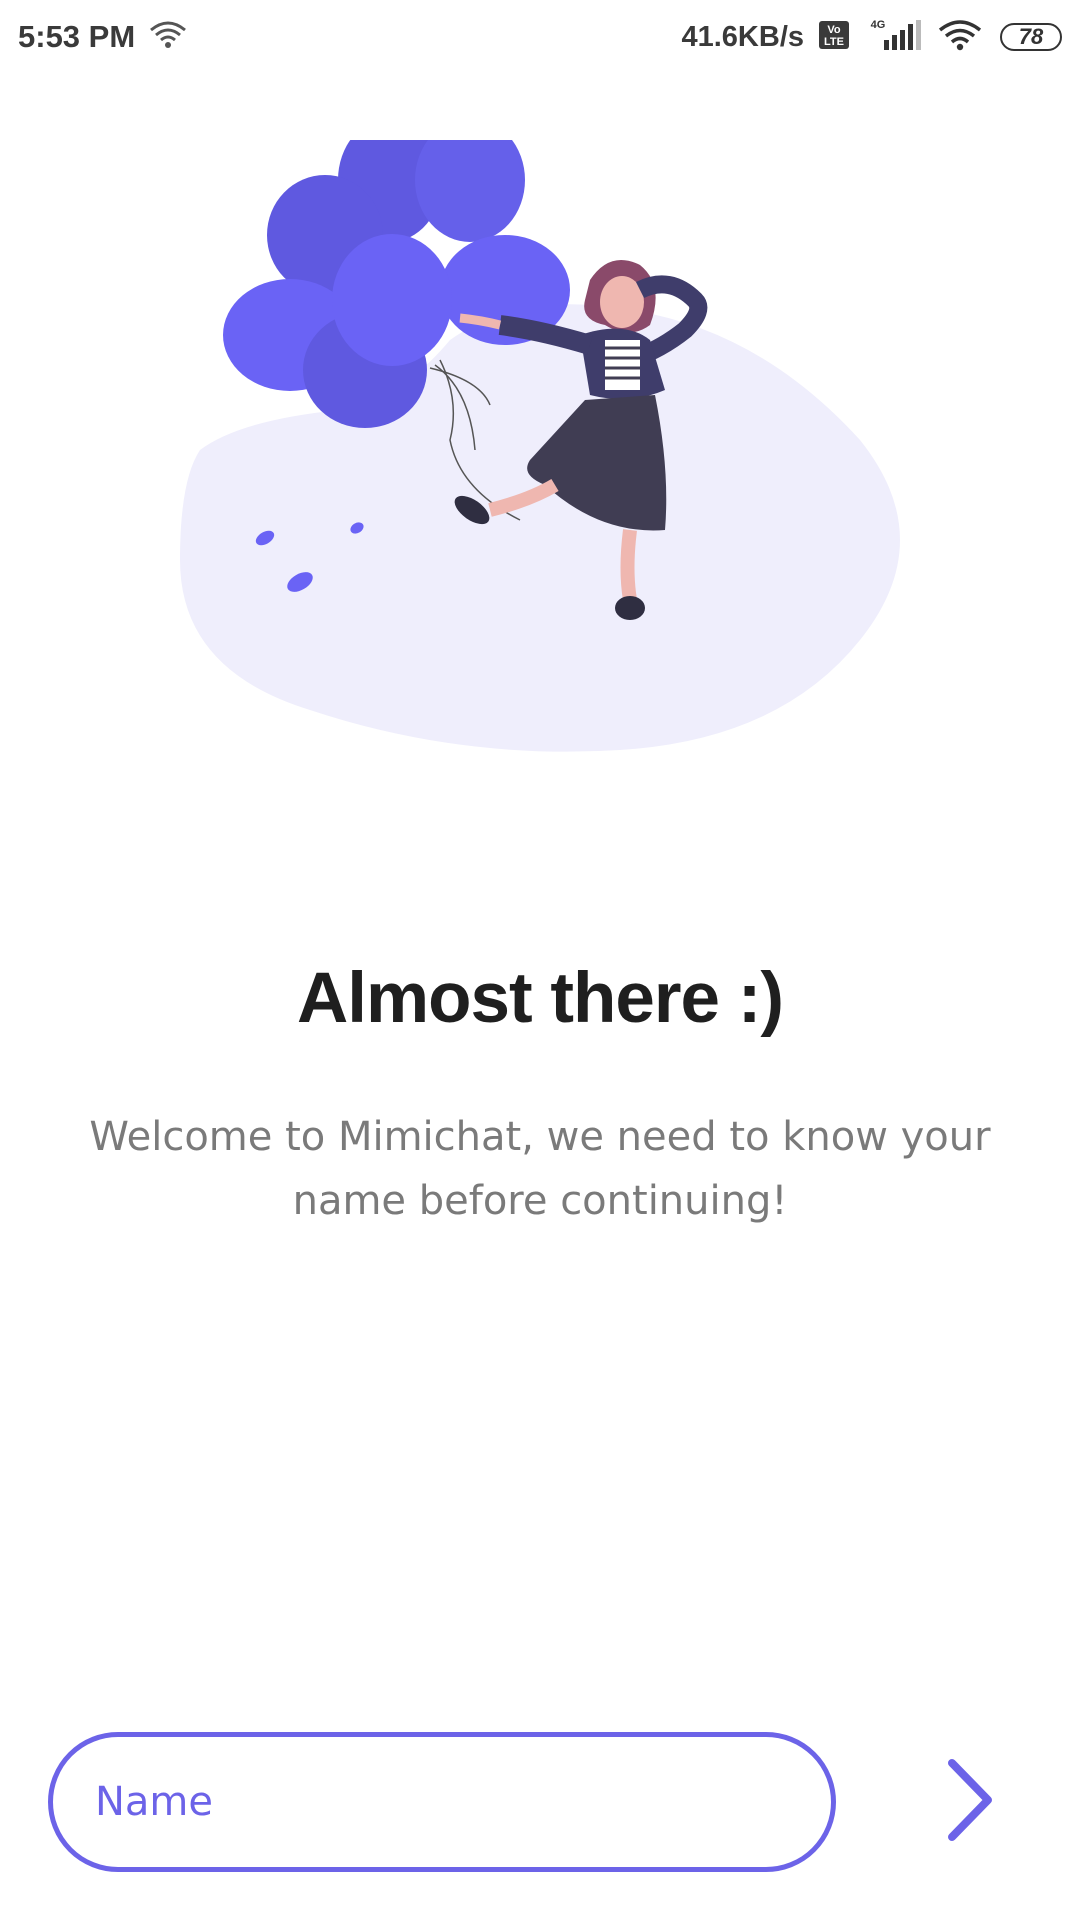  What do you see at coordinates (77, 36) in the screenshot?
I see `status-time: 5:53 PM` at bounding box center [77, 36].